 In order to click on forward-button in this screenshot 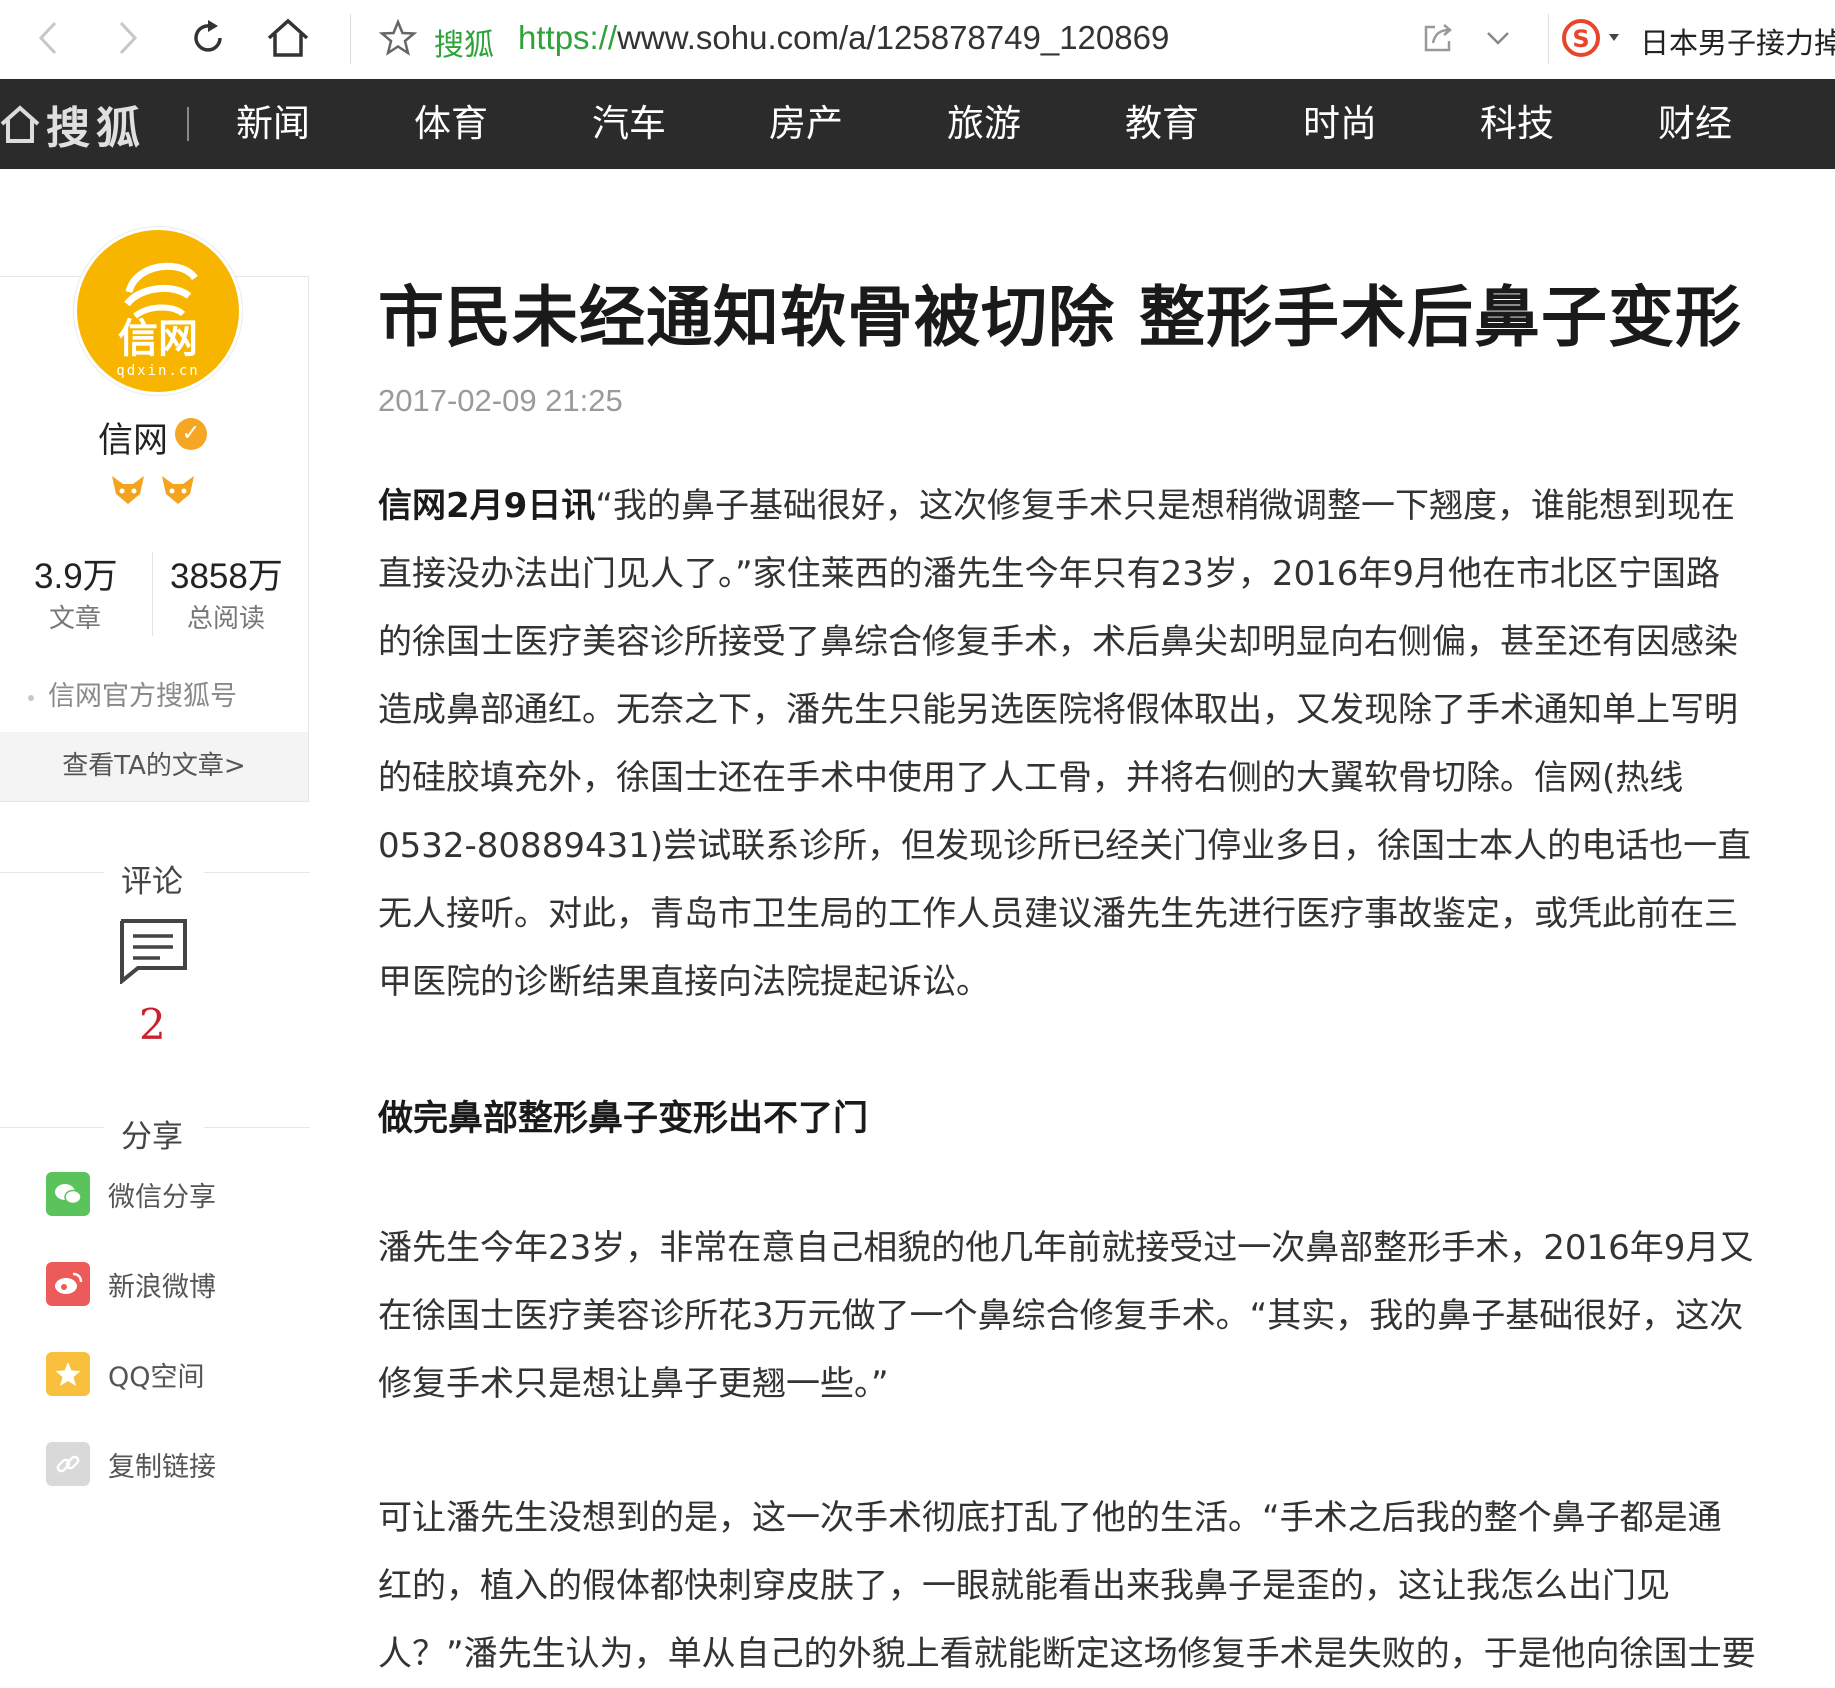, I will do `click(128, 38)`.